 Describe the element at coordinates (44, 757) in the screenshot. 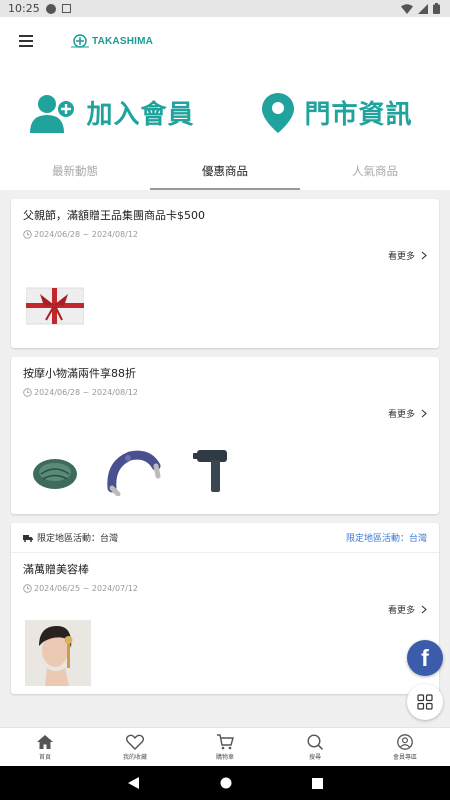

I see `nav-home-label: 首頁` at that location.